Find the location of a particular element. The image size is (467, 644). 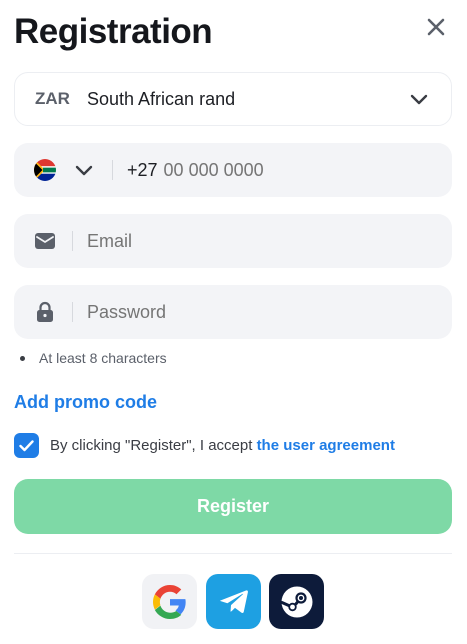

close-icon is located at coordinates (436, 27).